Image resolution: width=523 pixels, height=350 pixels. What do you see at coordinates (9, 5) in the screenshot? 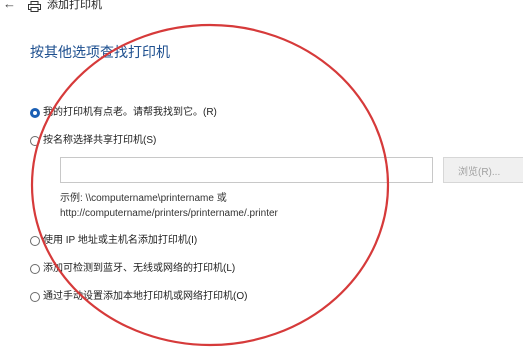
I see `back-arrow-icon: ←` at bounding box center [9, 5].